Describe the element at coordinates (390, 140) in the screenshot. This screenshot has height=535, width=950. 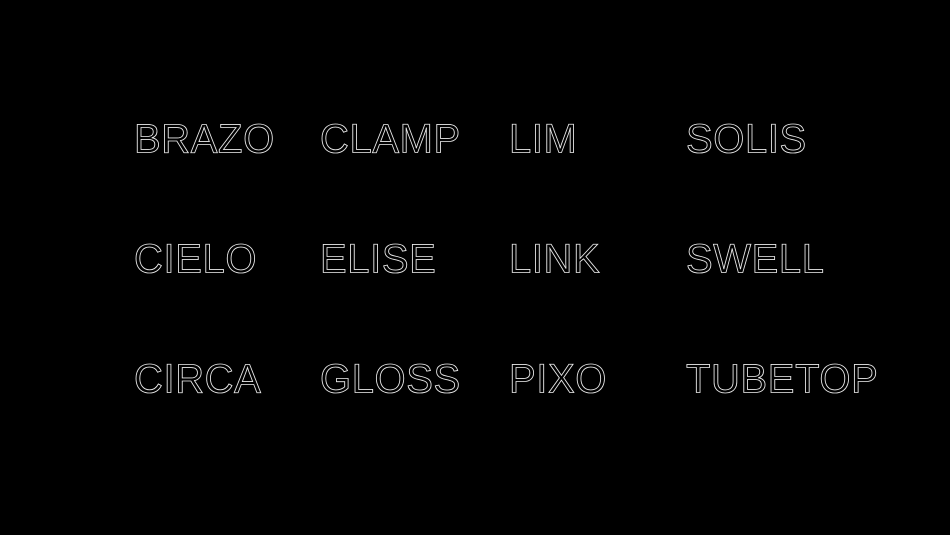
I see `name-item-clamp: CLAMP` at that location.